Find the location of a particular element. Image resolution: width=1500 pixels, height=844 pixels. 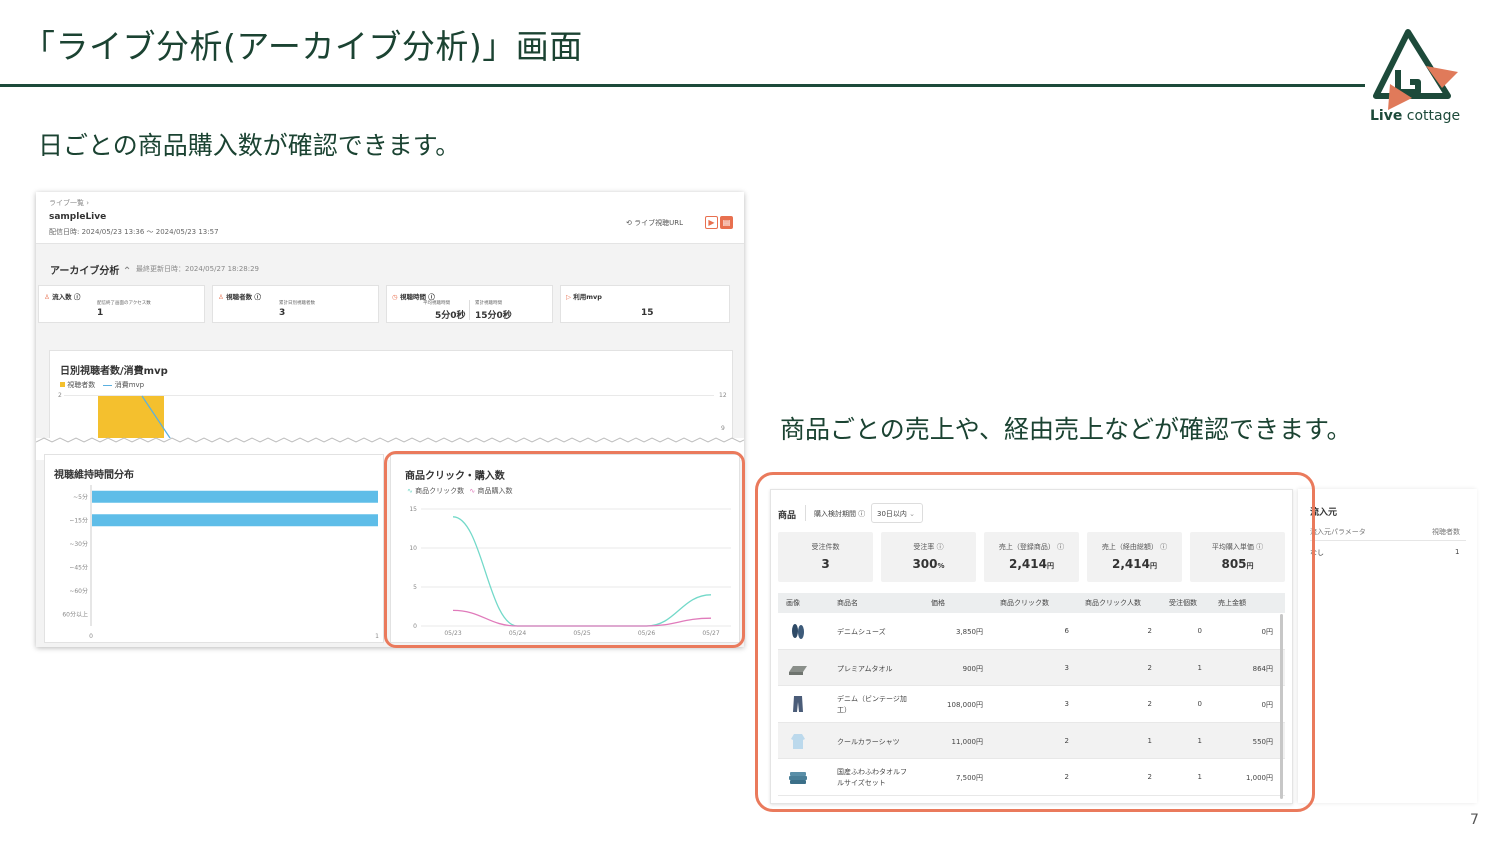

stat-card-viewers: ♙ 視聴者数 ⓘ 累計日別視聴者数 3 is located at coordinates (295, 304).